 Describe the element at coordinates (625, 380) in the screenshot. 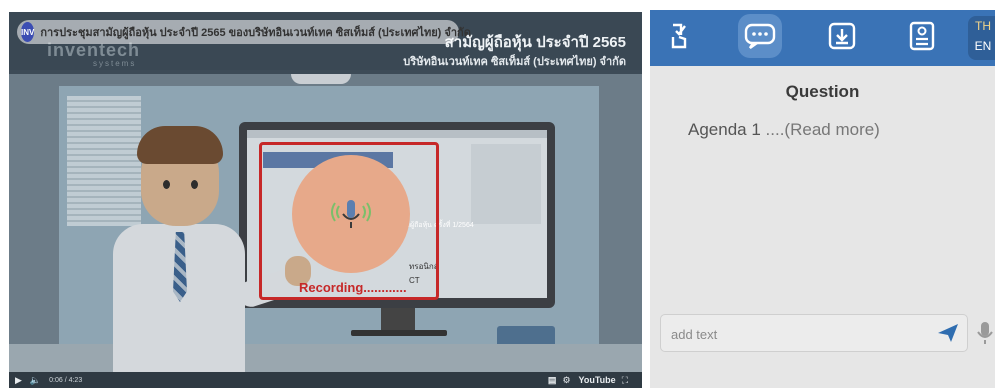

I see `fullscreen-icon: ⛶` at that location.